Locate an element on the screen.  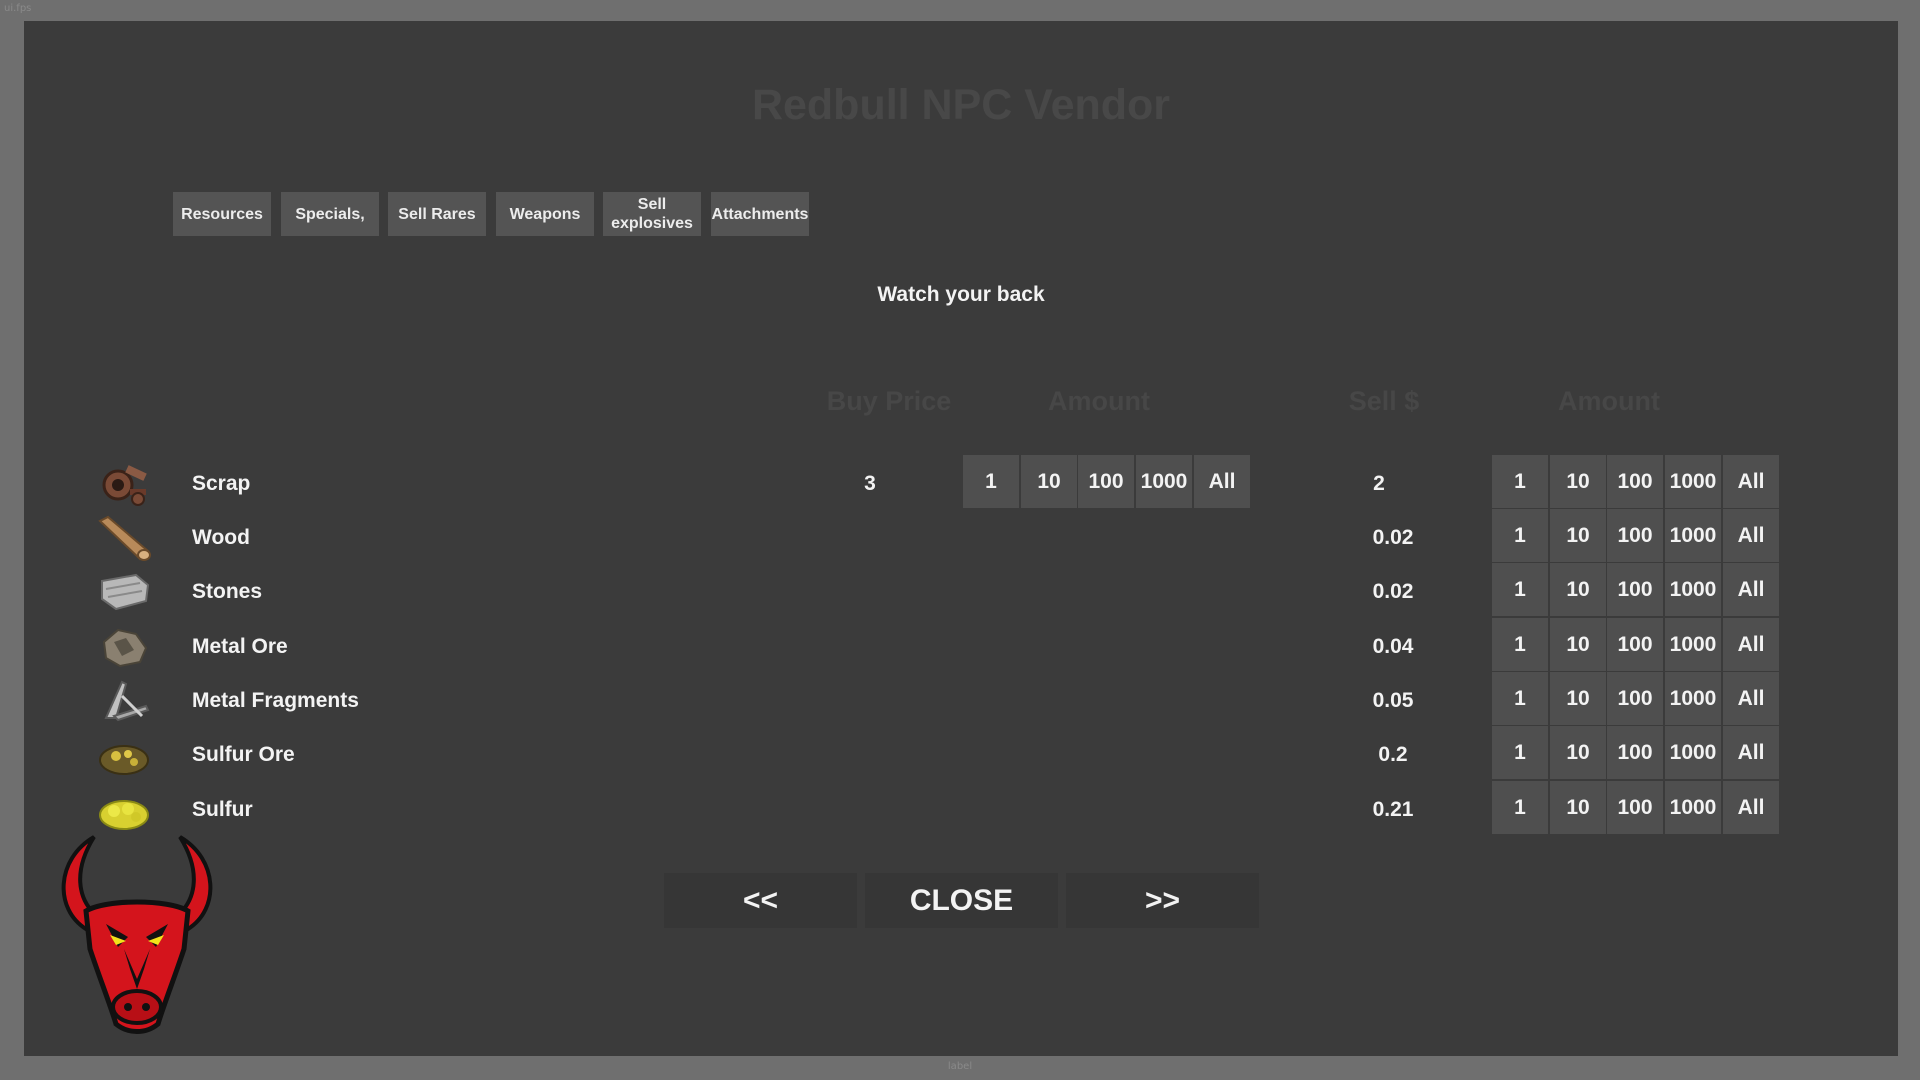
sell-stones-1-button: 1 is located at coordinates (1520, 589).